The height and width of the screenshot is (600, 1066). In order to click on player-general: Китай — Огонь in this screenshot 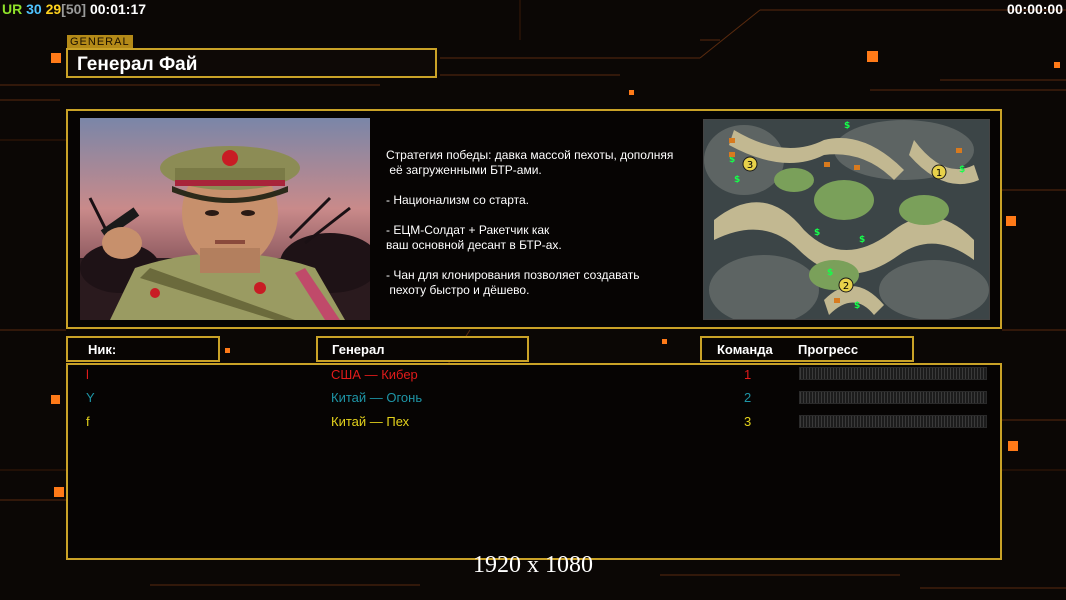, I will do `click(377, 397)`.